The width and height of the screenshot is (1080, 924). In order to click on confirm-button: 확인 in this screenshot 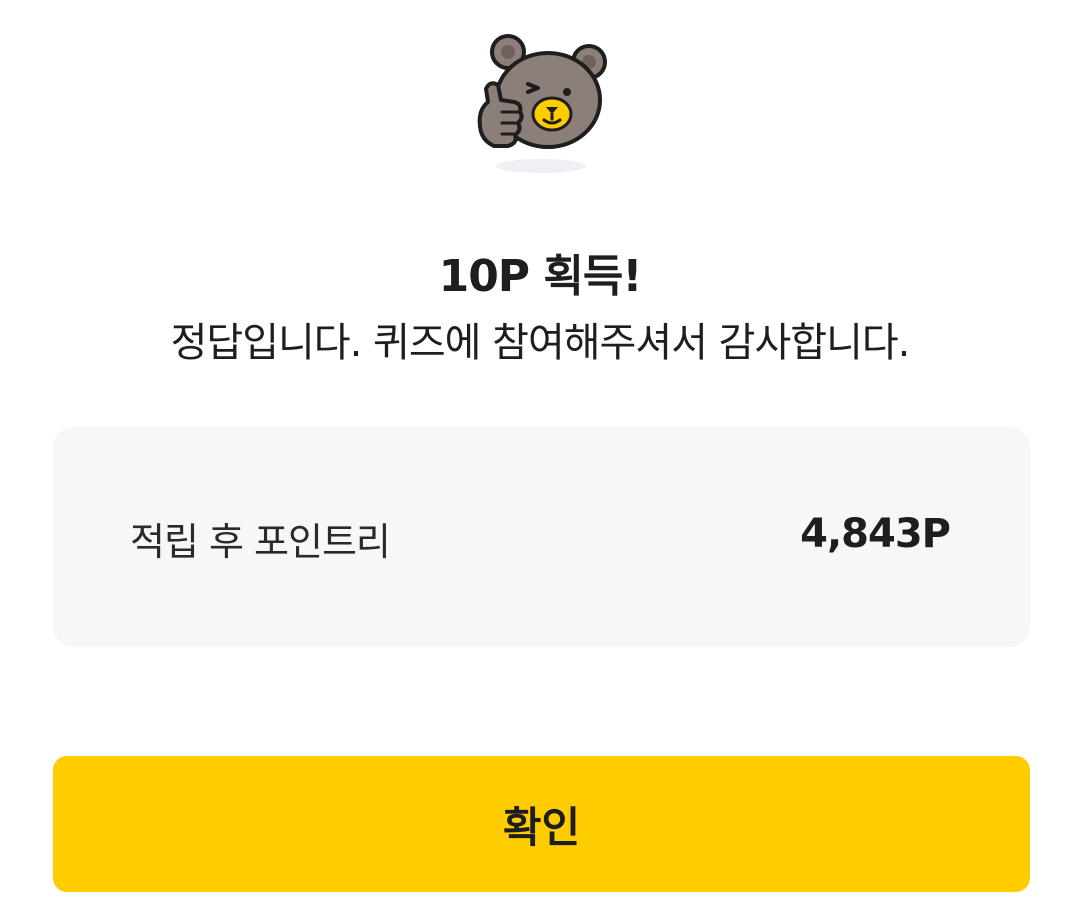, I will do `click(541, 824)`.